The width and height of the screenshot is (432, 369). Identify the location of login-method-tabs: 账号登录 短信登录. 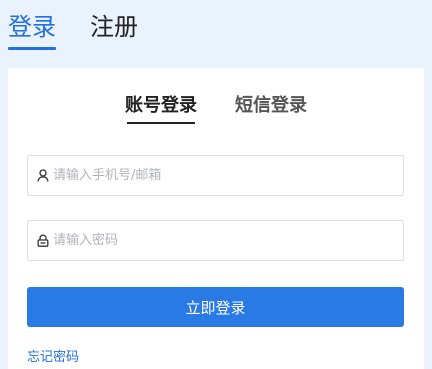
(216, 109).